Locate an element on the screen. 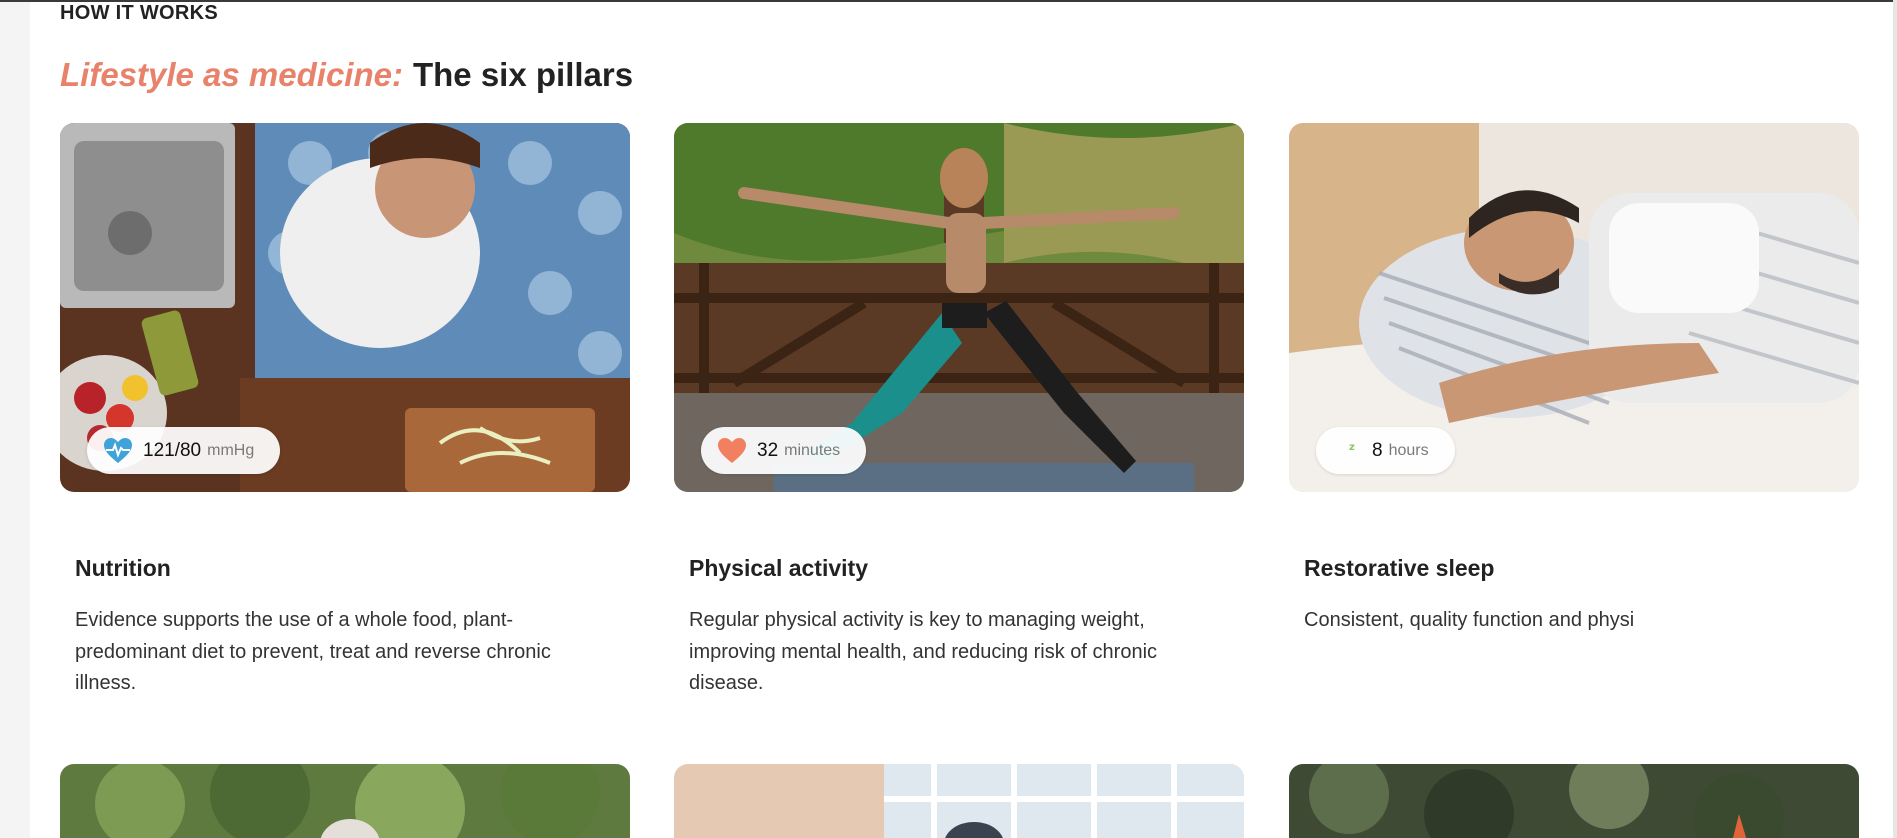 Image resolution: width=1897 pixels, height=838 pixels. metric-value: 8 is located at coordinates (1377, 450).